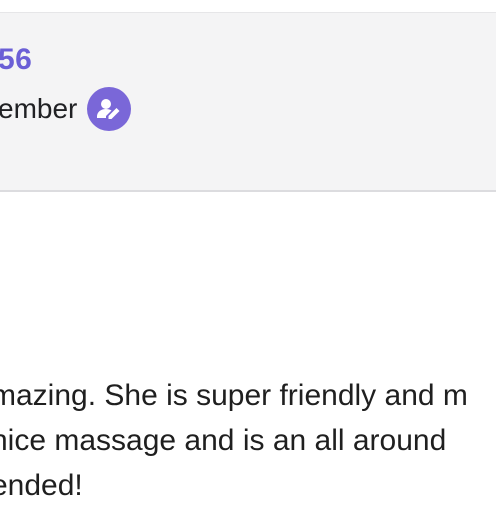 Image resolution: width=496 pixels, height=508 pixels. I want to click on review-line: mazing. She is super friendly and m, so click(234, 395).